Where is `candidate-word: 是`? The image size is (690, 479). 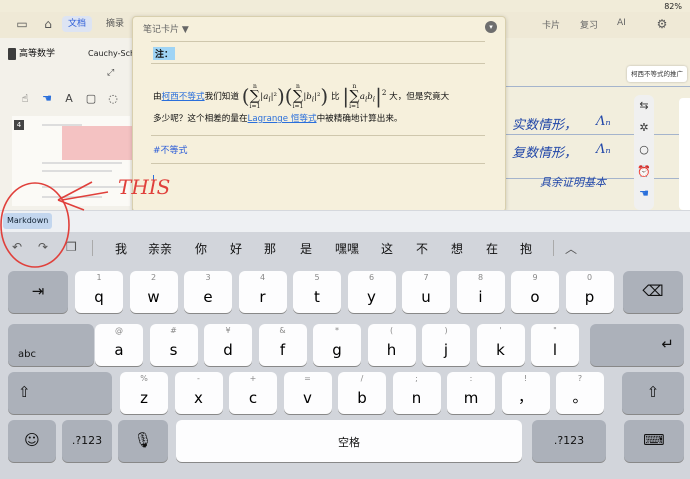
candidate-word: 是 is located at coordinates (306, 248).